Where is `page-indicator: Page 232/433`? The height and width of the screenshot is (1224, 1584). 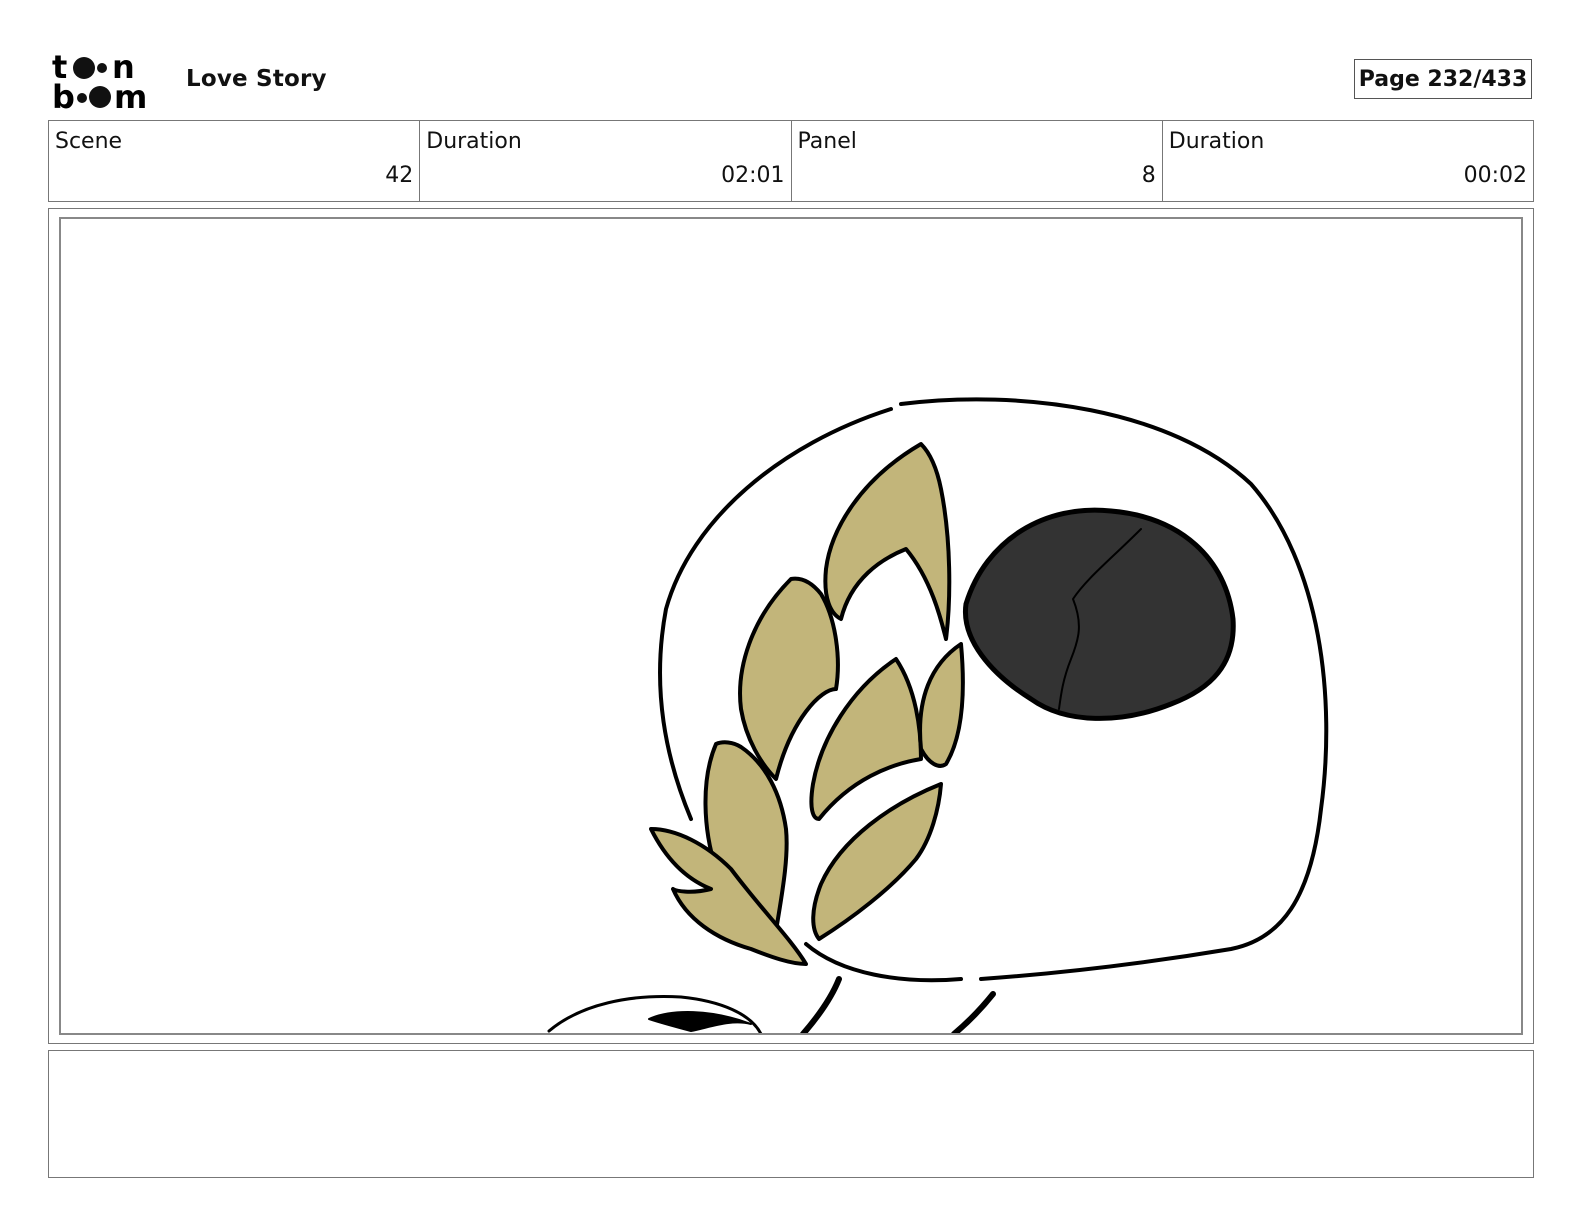
page-indicator: Page 232/433 is located at coordinates (1443, 79).